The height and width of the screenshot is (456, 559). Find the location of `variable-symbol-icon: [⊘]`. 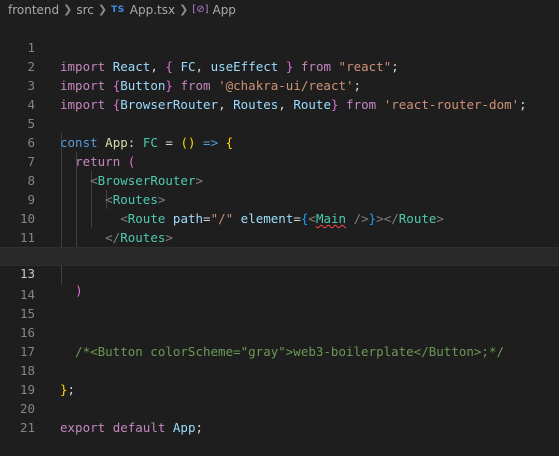

variable-symbol-icon: [⊘] is located at coordinates (200, 9).